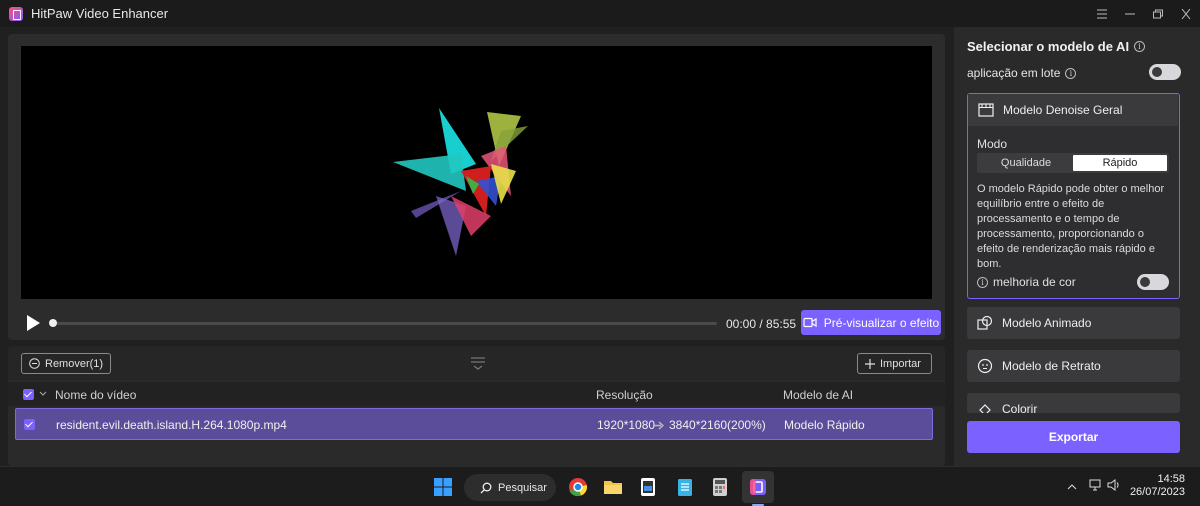  Describe the element at coordinates (613, 487) in the screenshot. I see `file-explorer-icon` at that location.